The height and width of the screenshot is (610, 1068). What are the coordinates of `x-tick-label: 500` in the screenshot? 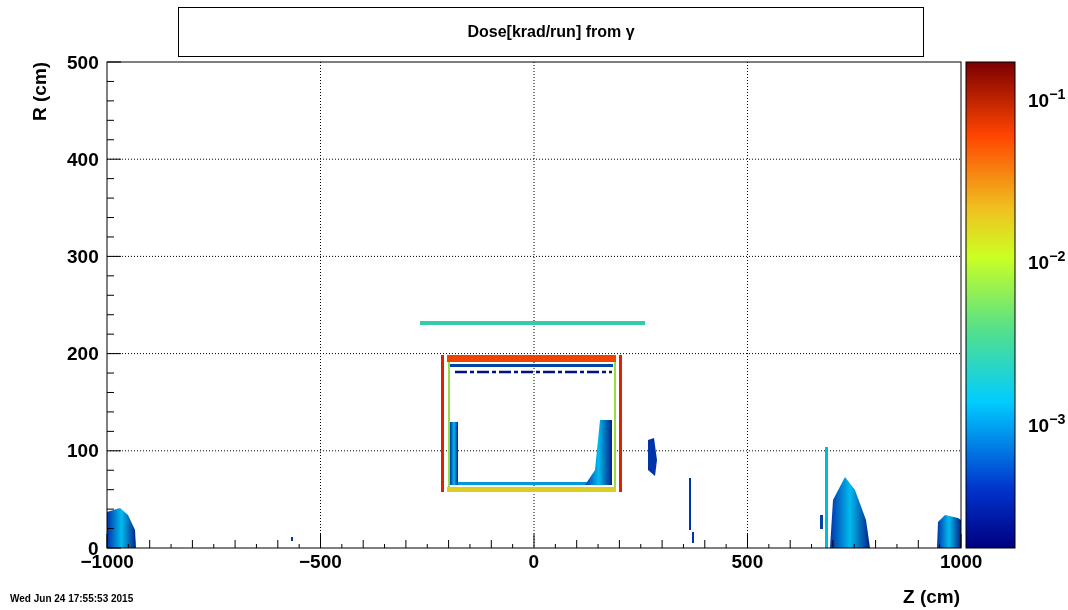 It's located at (747, 561).